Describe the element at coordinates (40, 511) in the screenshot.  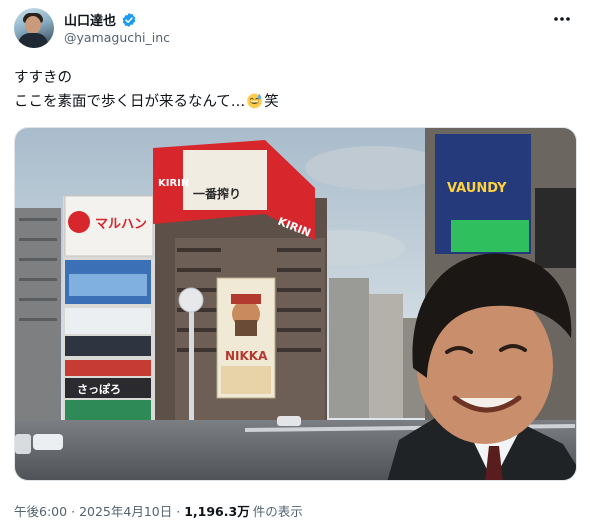
I see `tweet-time: 午後6:00` at that location.